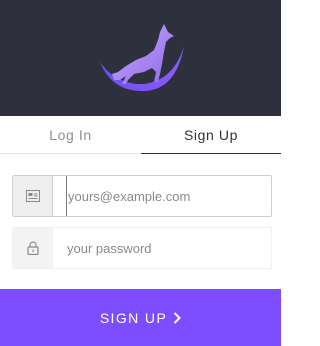 This screenshot has height=346, width=320. I want to click on tab-signup: Sign Up, so click(211, 135).